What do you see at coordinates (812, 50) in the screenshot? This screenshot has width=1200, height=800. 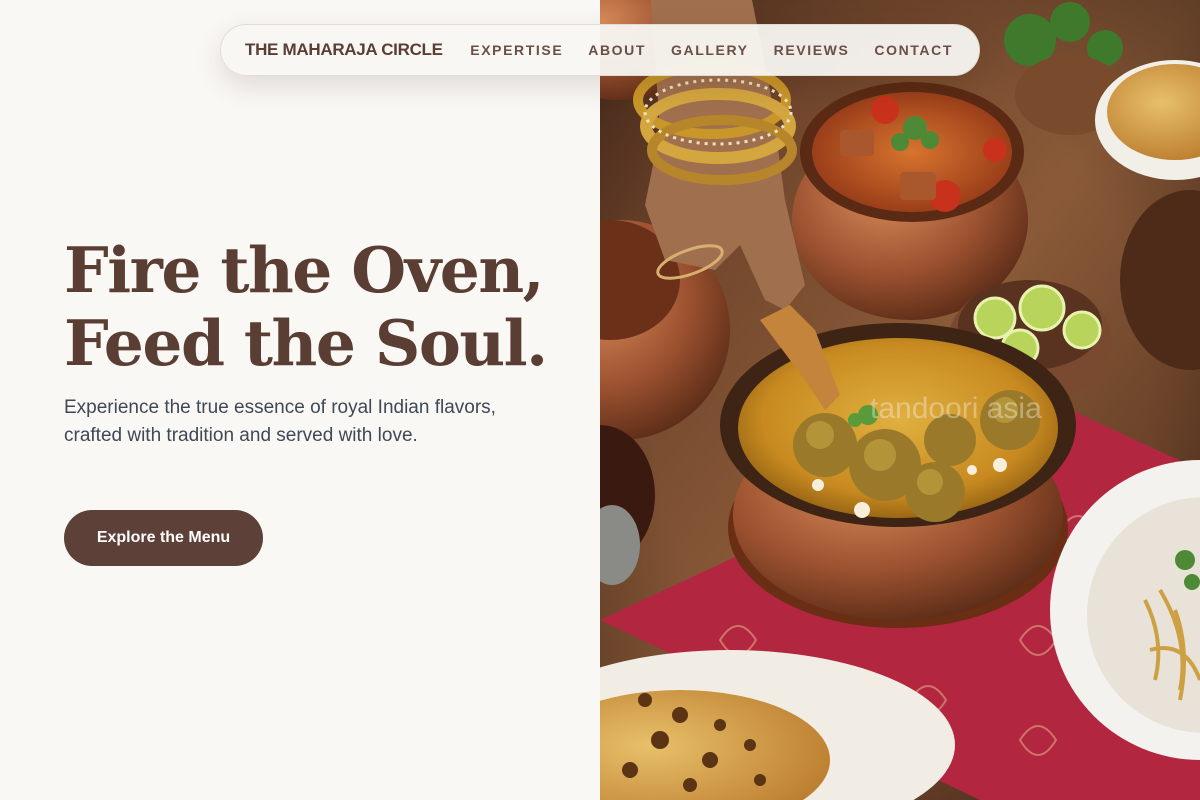 I see `nav-link-reviews: REVIEWS` at bounding box center [812, 50].